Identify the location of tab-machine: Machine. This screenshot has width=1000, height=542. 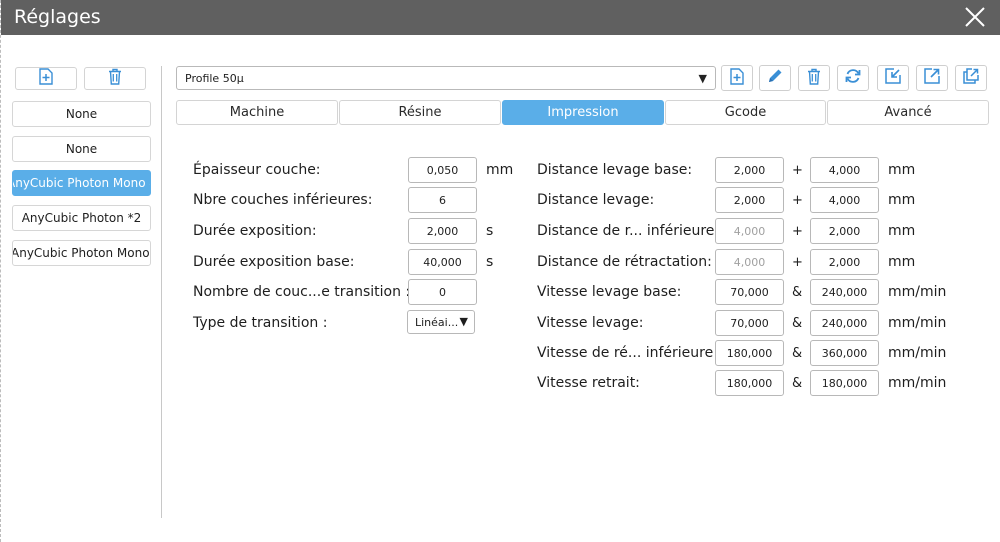
(257, 112).